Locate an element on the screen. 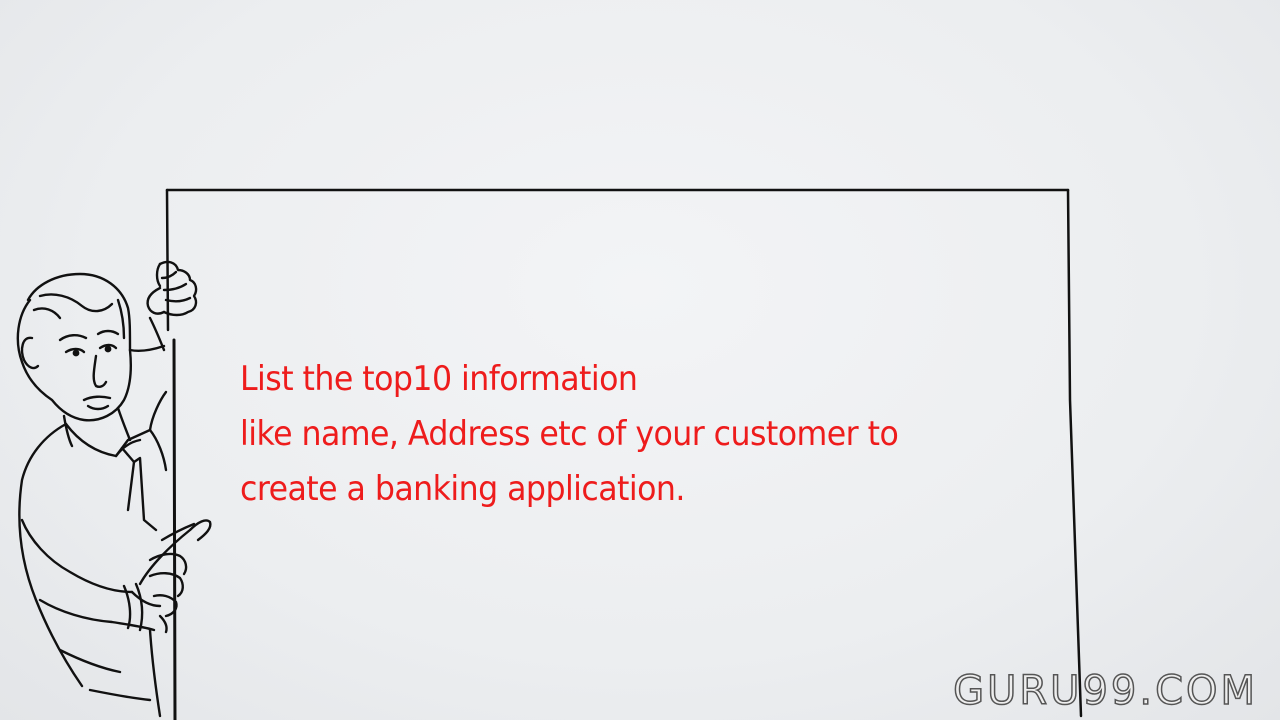 The height and width of the screenshot is (720, 1280). presenter-illustration is located at coordinates (114, 489).